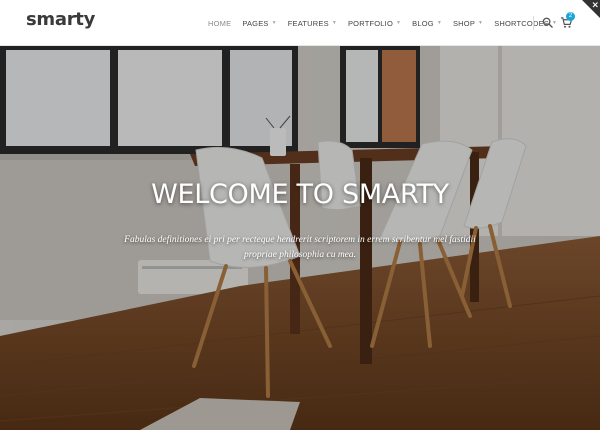  Describe the element at coordinates (464, 23) in the screenshot. I see `nav-item-label: SHOP` at that location.